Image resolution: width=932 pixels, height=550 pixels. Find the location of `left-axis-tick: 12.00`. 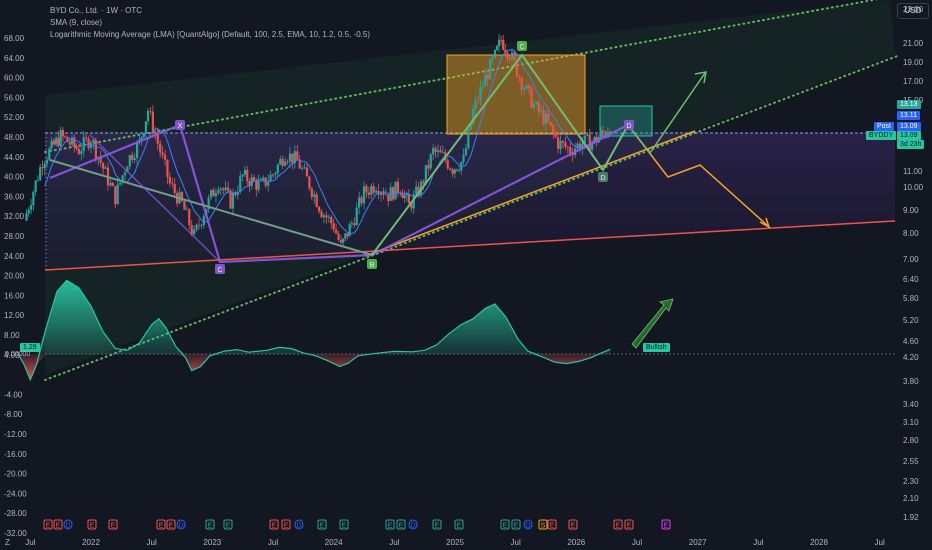

left-axis-tick: 12.00 is located at coordinates (14, 315).